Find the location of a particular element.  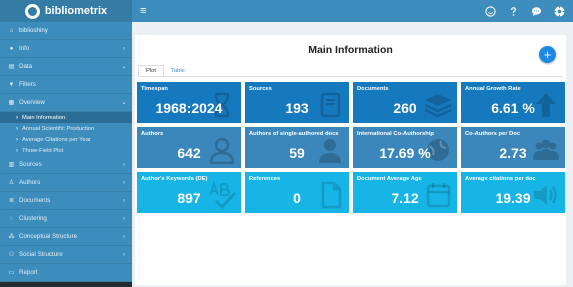

value-box-co-authors-per-doc: Co-Authors per Doc 2.73 is located at coordinates (513, 147).